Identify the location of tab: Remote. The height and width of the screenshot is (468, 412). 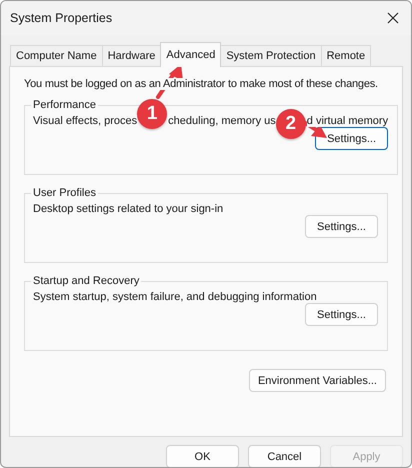
(346, 55).